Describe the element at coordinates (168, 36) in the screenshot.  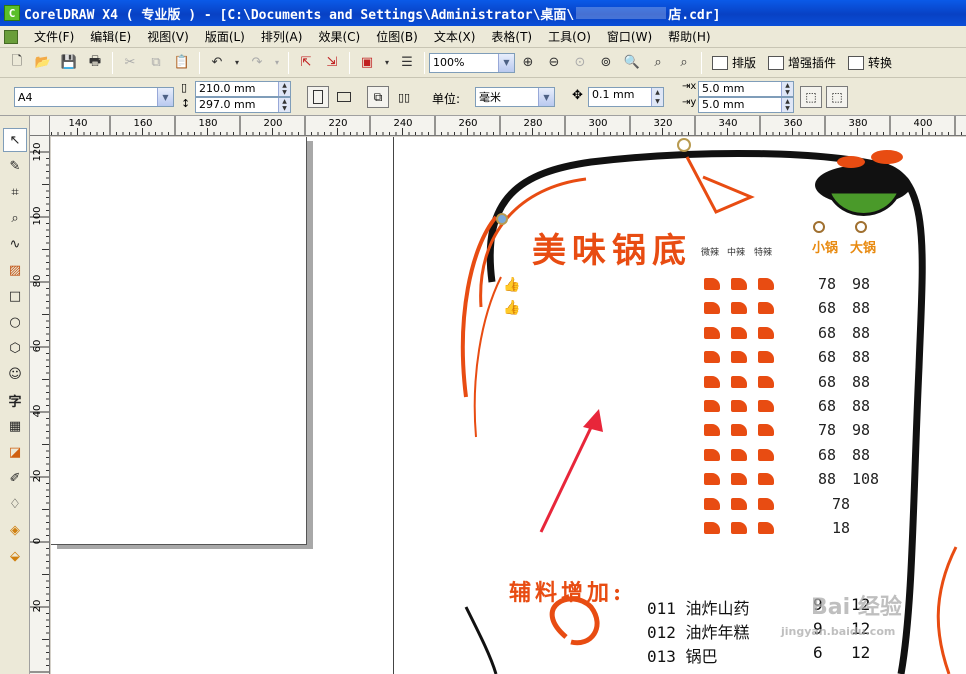
I see `menu-view: 视图(V)` at that location.